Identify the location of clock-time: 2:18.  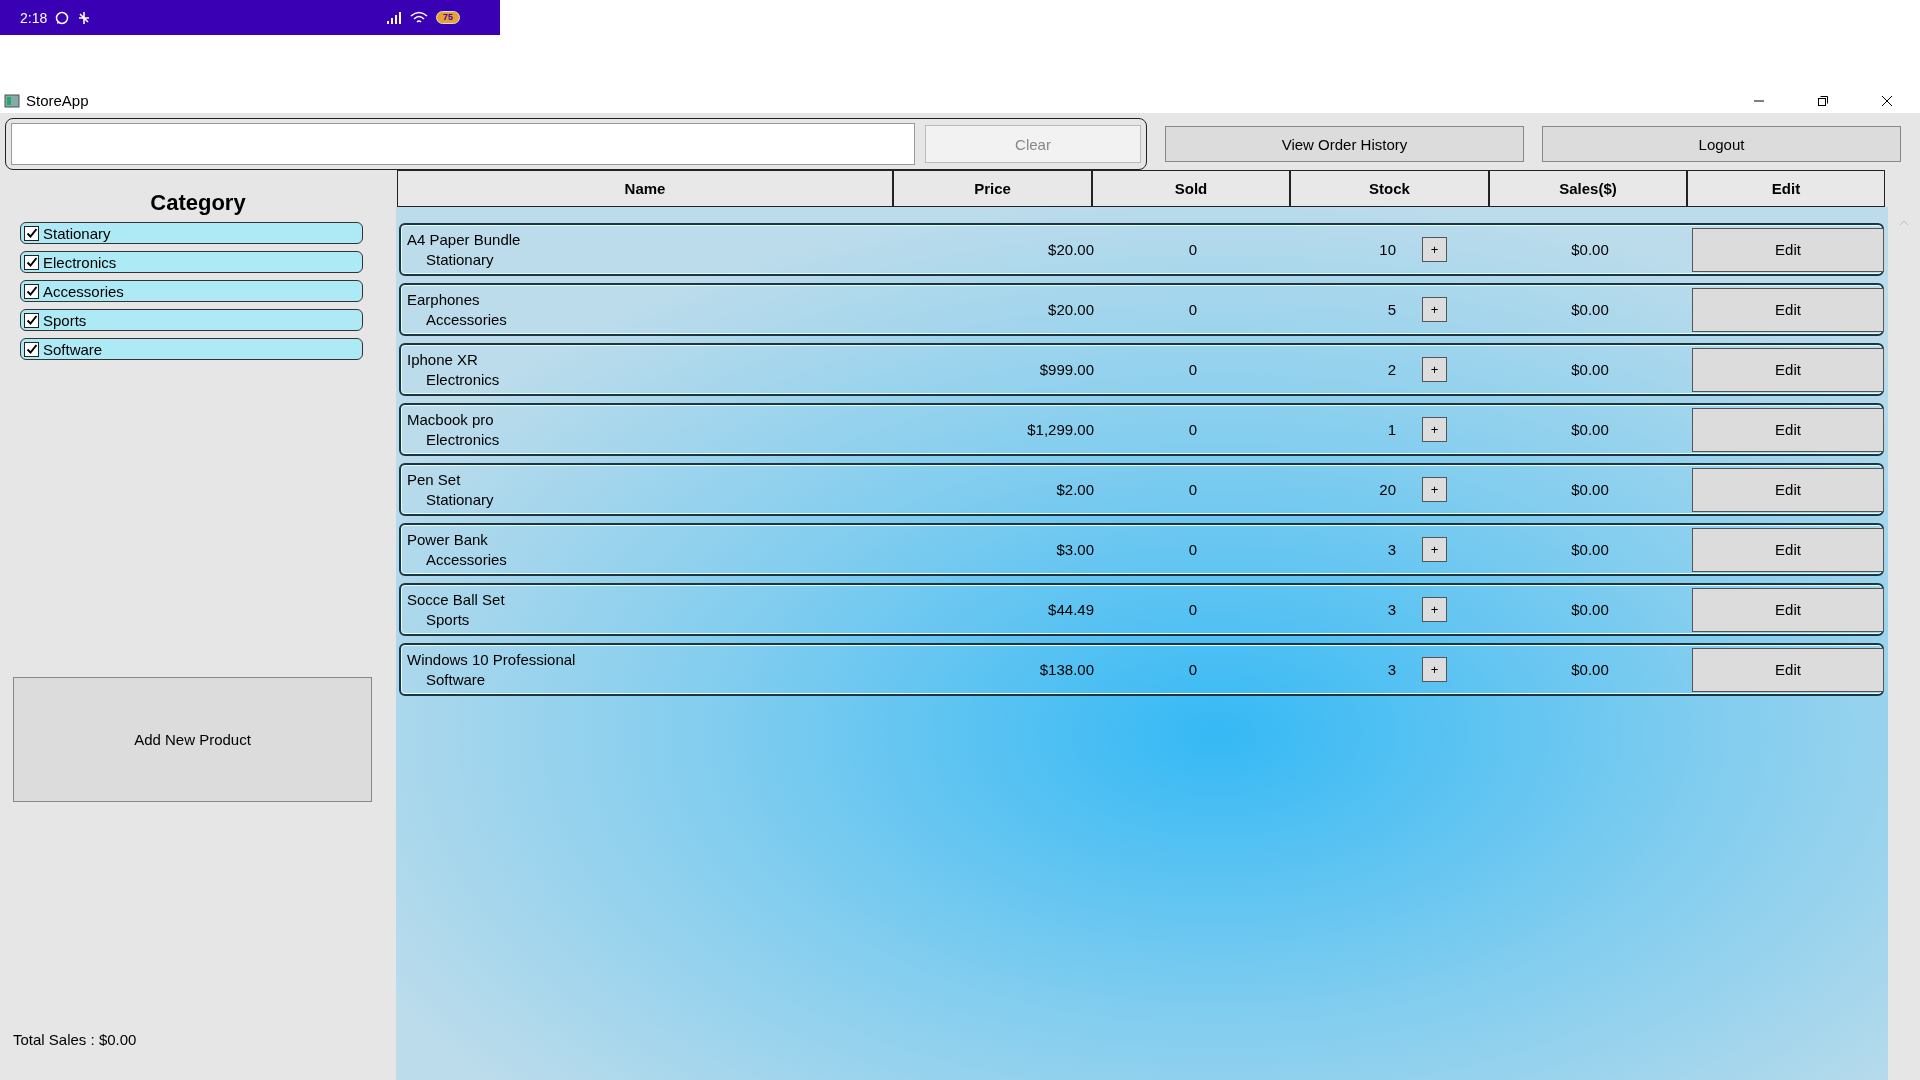
(34, 17).